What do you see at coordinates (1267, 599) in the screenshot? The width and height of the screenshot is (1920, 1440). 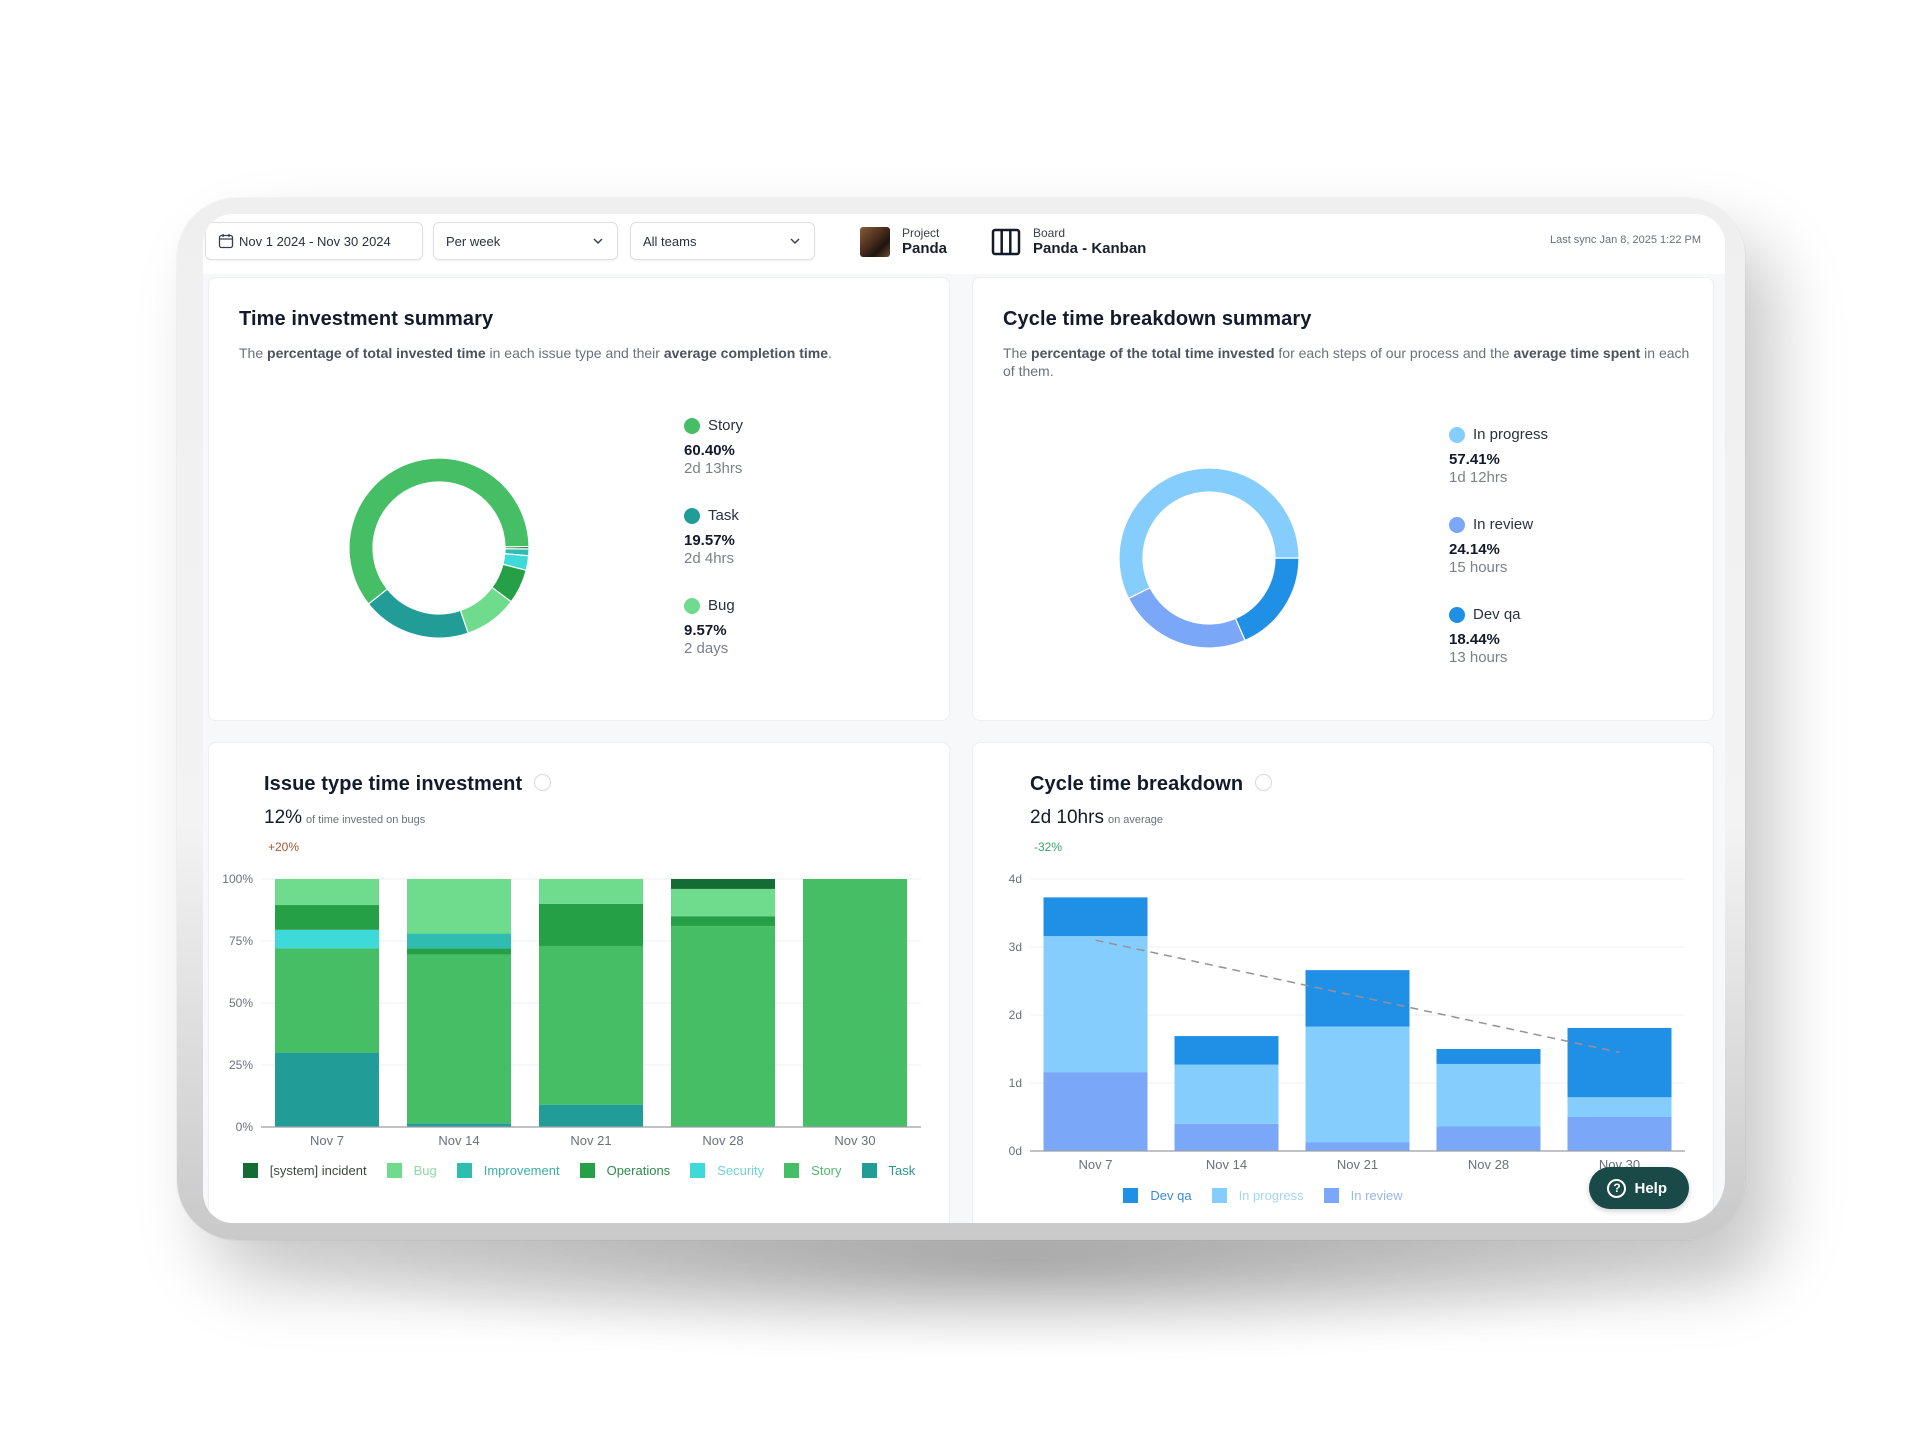 I see `donut-slice-dev-qa` at bounding box center [1267, 599].